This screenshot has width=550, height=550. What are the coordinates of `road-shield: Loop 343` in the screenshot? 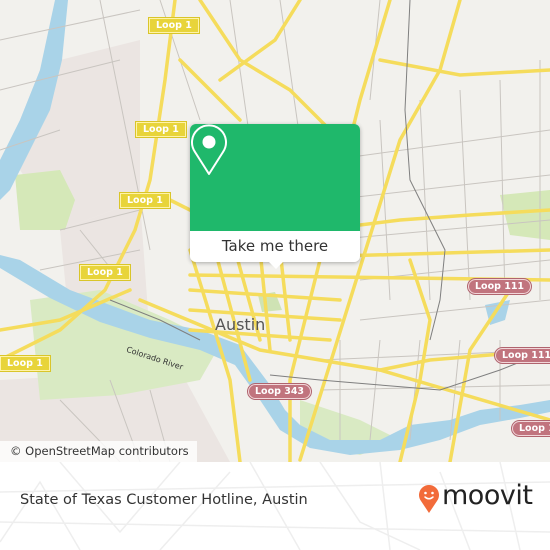 It's located at (279, 391).